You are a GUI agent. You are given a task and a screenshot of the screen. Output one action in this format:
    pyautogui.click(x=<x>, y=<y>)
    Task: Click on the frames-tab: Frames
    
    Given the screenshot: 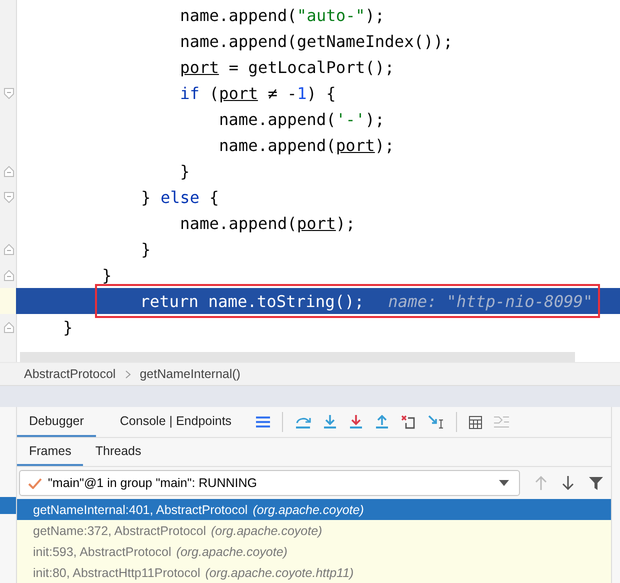 What is the action you would take?
    pyautogui.click(x=50, y=452)
    